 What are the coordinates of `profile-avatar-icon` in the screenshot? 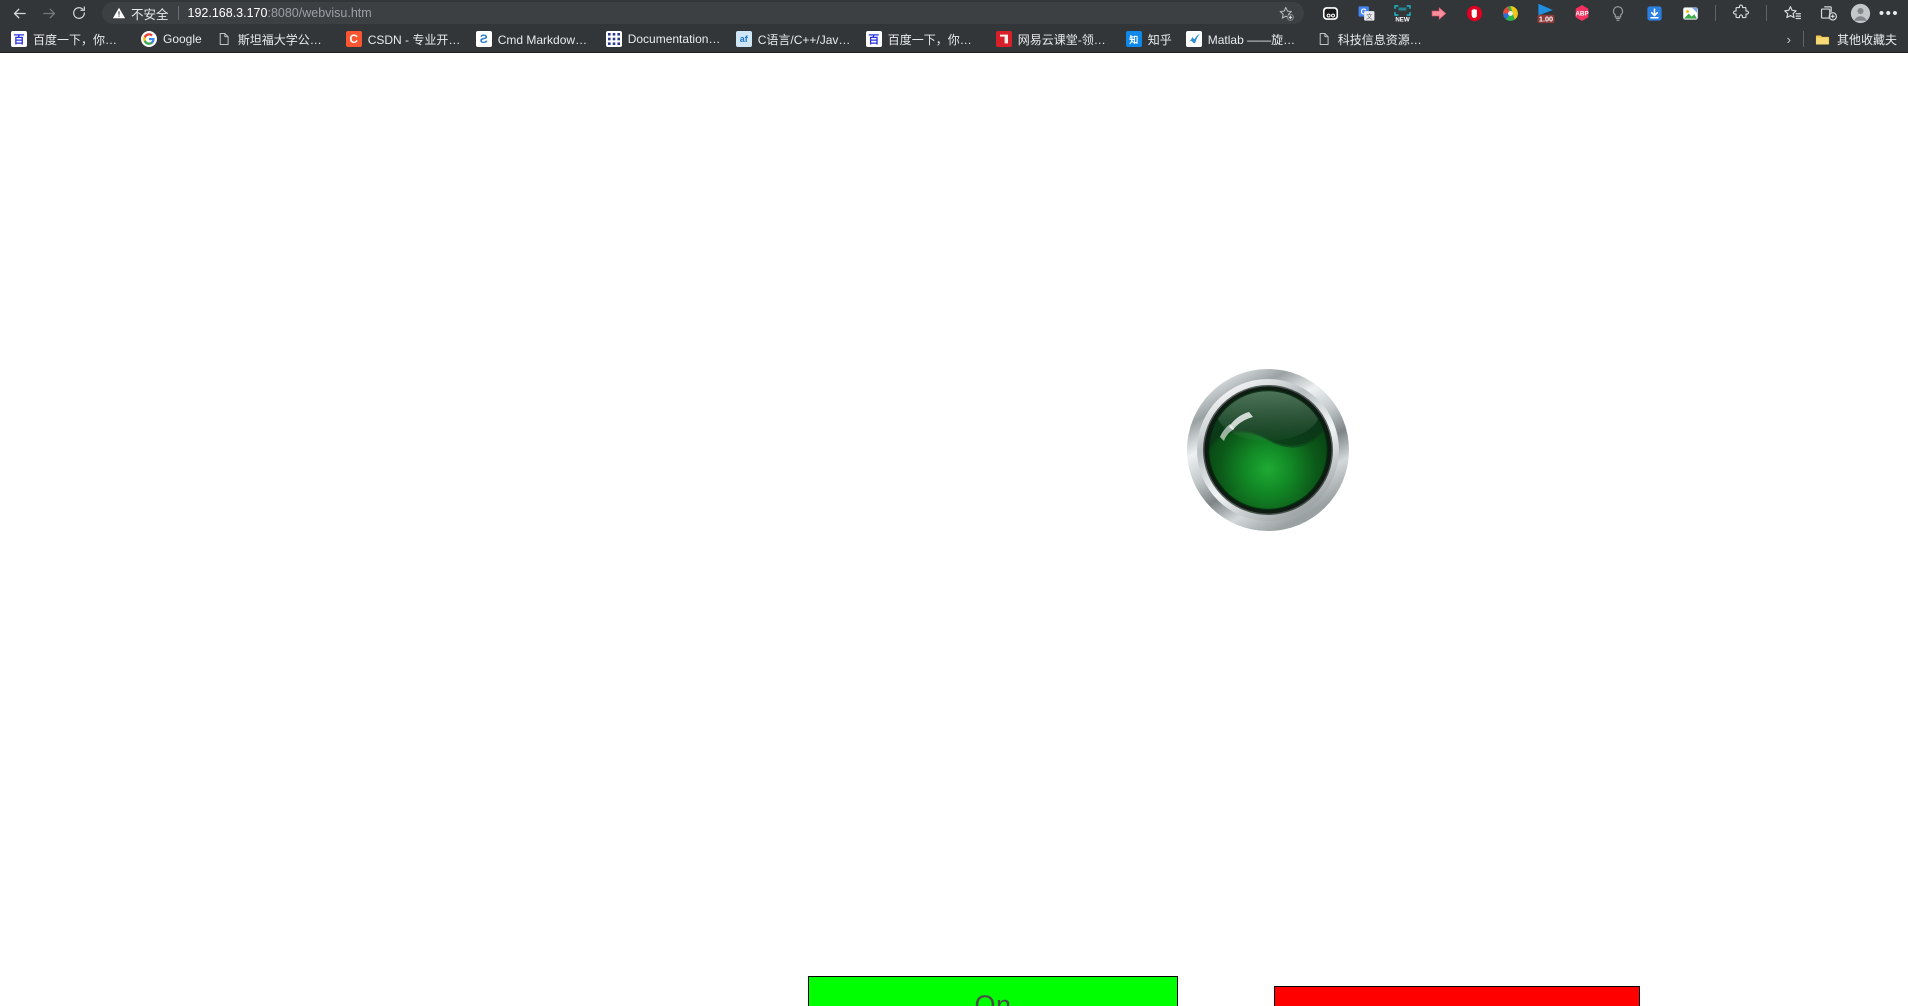 It's located at (1860, 13).